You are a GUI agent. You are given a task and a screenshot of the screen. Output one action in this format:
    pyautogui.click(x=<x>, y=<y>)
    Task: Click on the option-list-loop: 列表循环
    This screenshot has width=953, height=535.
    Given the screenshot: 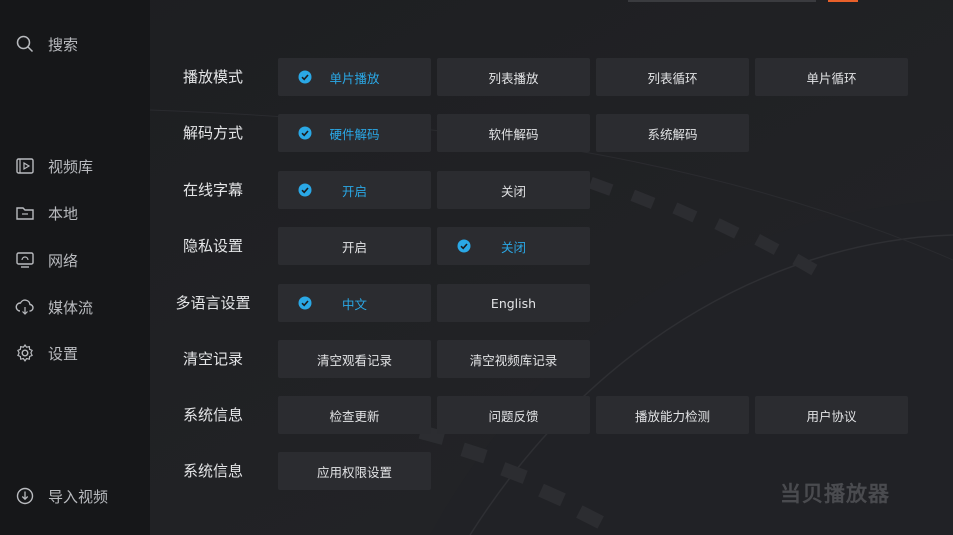 What is the action you would take?
    pyautogui.click(x=672, y=77)
    